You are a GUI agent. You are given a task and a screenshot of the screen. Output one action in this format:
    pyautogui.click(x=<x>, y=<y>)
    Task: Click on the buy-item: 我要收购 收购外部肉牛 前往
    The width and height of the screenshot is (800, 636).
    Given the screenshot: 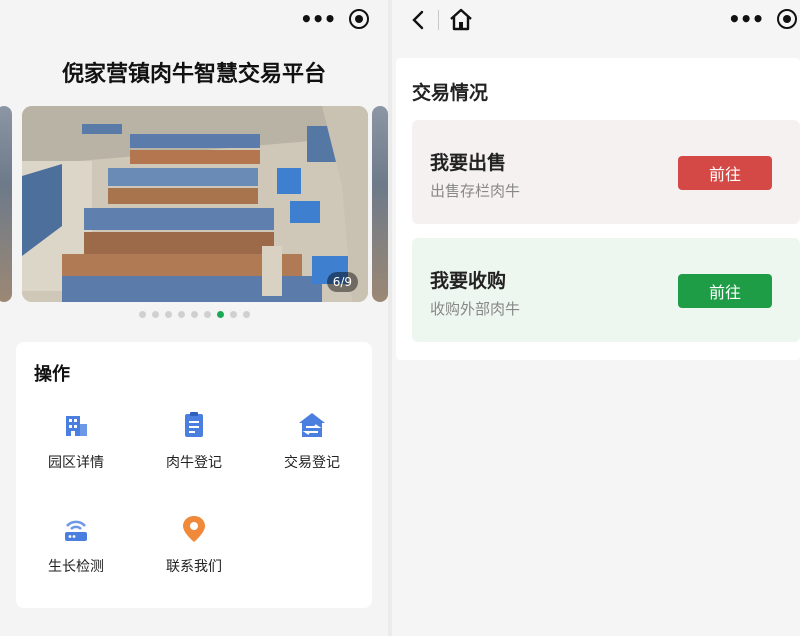 What is the action you would take?
    pyautogui.click(x=606, y=290)
    